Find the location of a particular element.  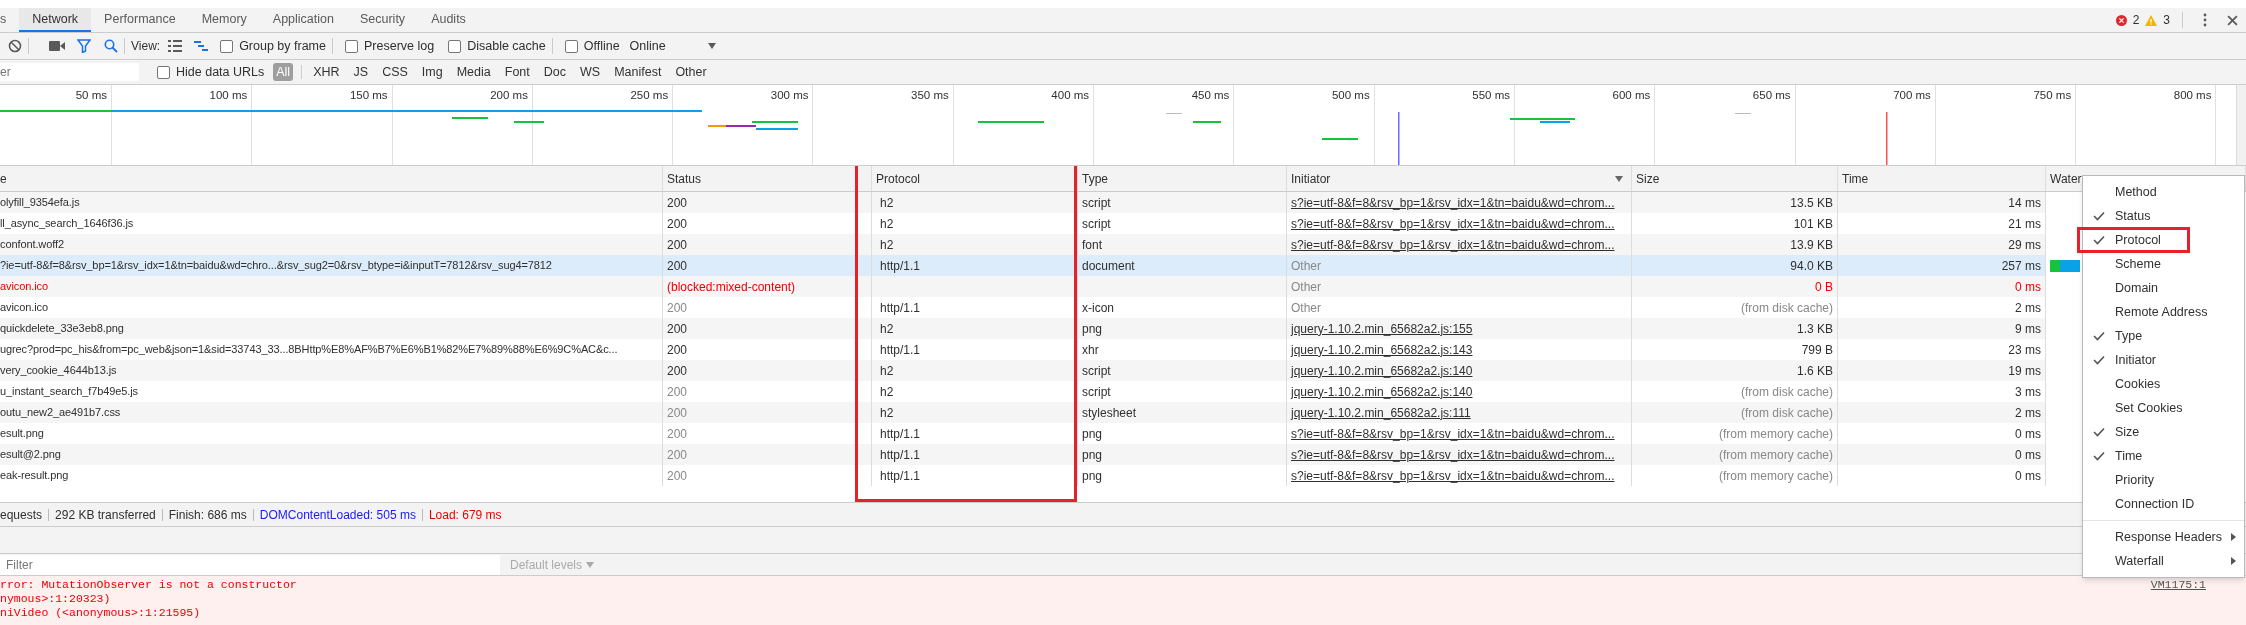

type-filter-button: Other is located at coordinates (691, 72).